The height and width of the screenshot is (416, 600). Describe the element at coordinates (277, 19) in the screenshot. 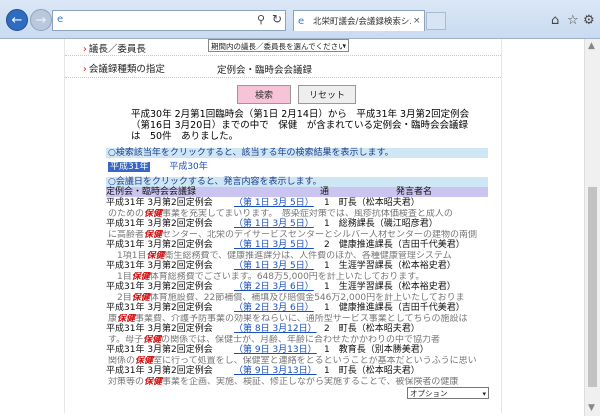

I see `refresh-icon: ↻` at that location.